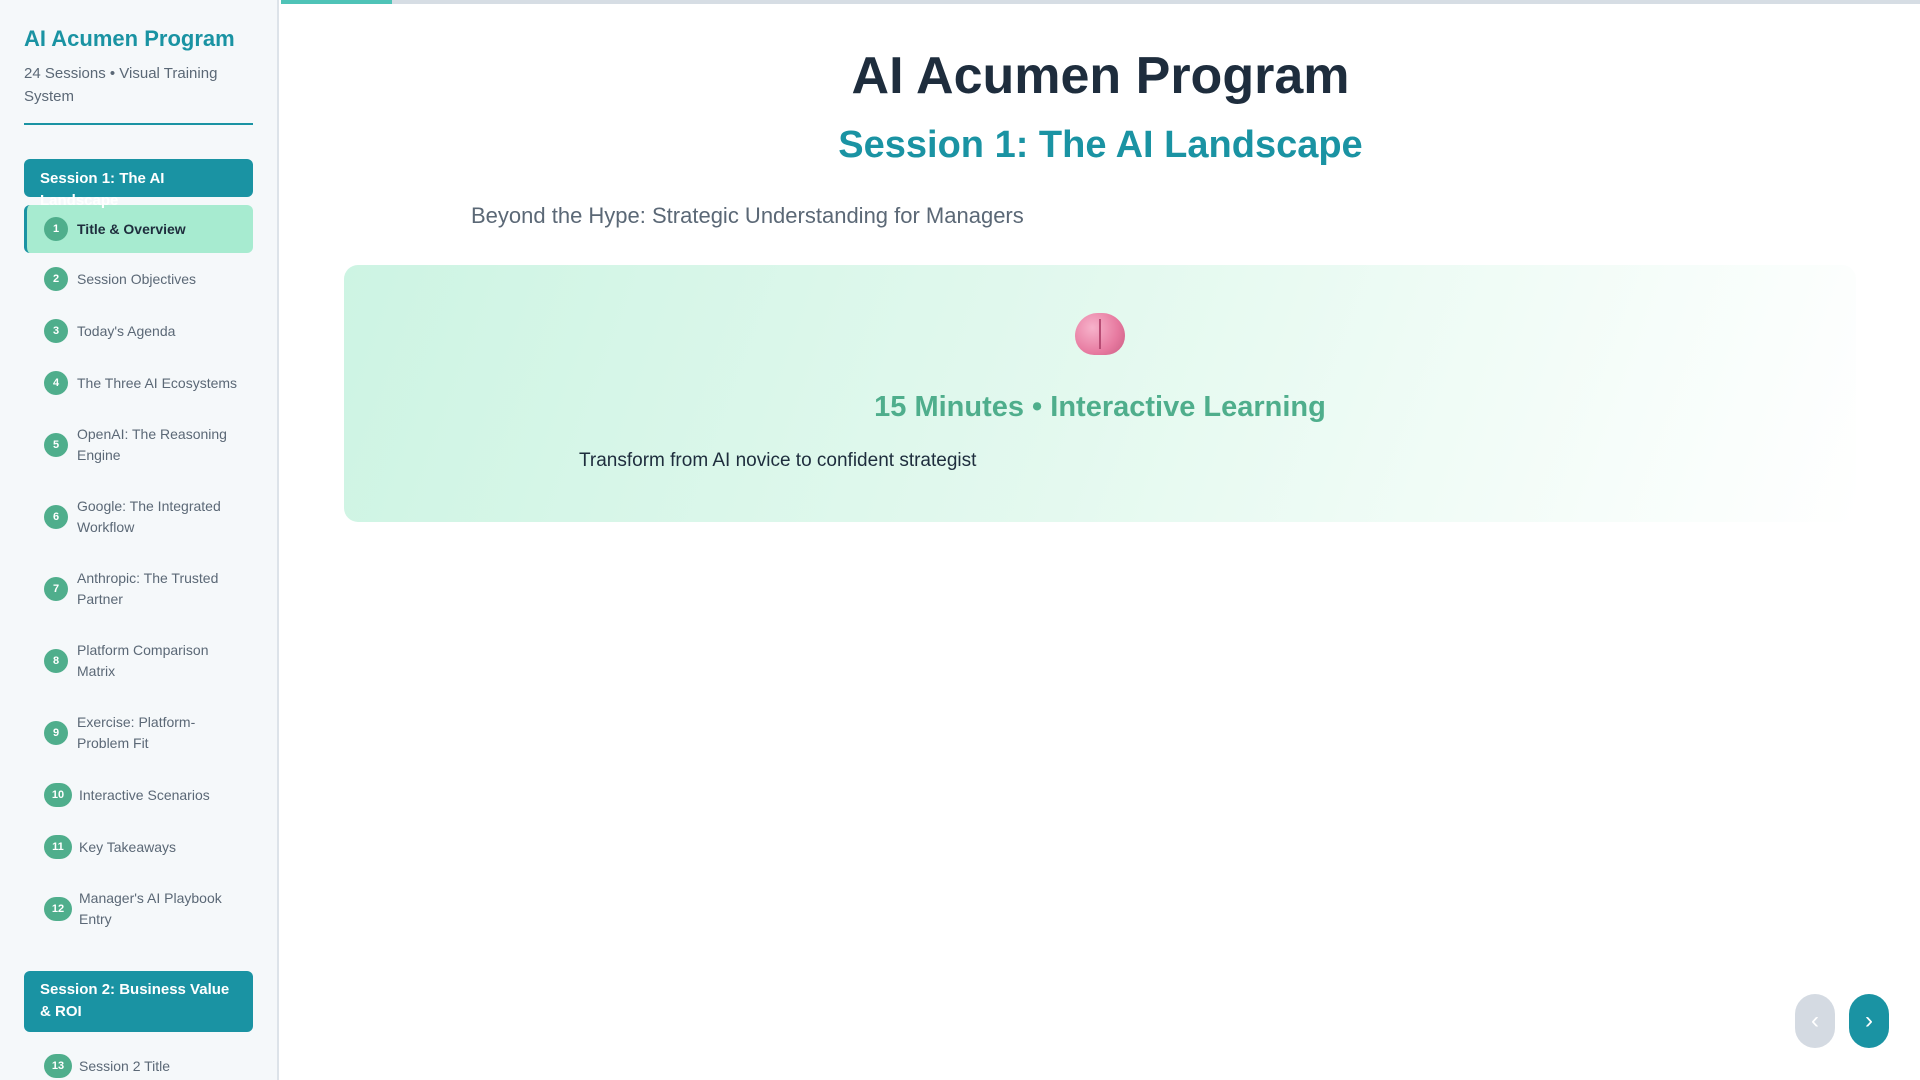 This screenshot has height=1080, width=1920. I want to click on session-2-header: Session 2: Business Value & ROI, so click(138, 1001).